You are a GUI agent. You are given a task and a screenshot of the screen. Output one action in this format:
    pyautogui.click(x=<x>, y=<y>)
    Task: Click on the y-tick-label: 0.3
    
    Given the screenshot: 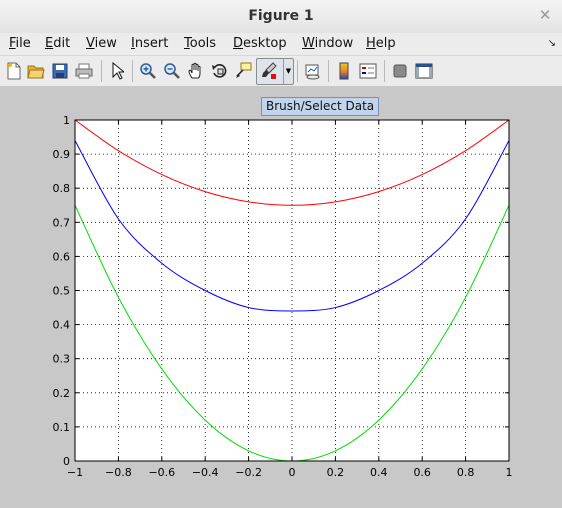 What is the action you would take?
    pyautogui.click(x=62, y=359)
    